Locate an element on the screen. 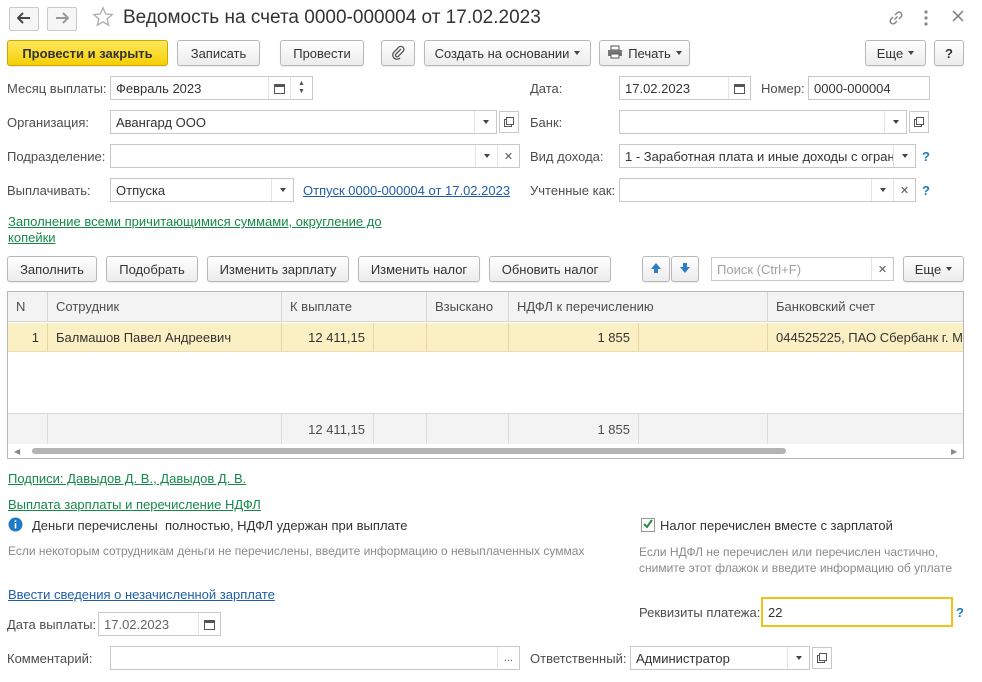  scroll-left-icon: ◀ is located at coordinates (17, 451).